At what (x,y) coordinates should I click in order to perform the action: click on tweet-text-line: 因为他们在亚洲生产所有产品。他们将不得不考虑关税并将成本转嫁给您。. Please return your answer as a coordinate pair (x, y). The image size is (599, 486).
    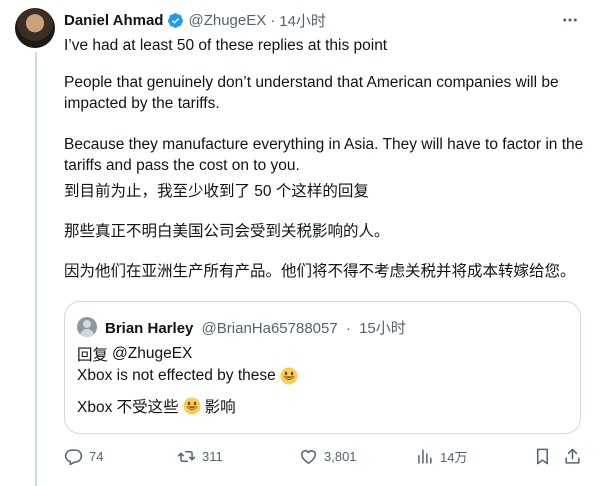
    Looking at the image, I should click on (320, 271).